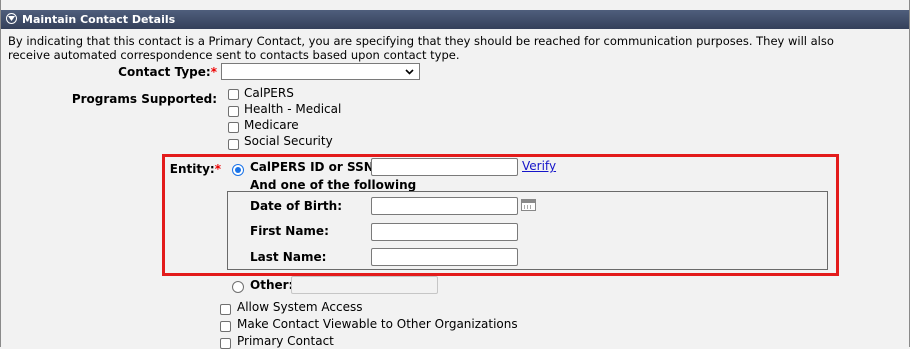  What do you see at coordinates (238, 287) in the screenshot?
I see `entity-other-radio` at bounding box center [238, 287].